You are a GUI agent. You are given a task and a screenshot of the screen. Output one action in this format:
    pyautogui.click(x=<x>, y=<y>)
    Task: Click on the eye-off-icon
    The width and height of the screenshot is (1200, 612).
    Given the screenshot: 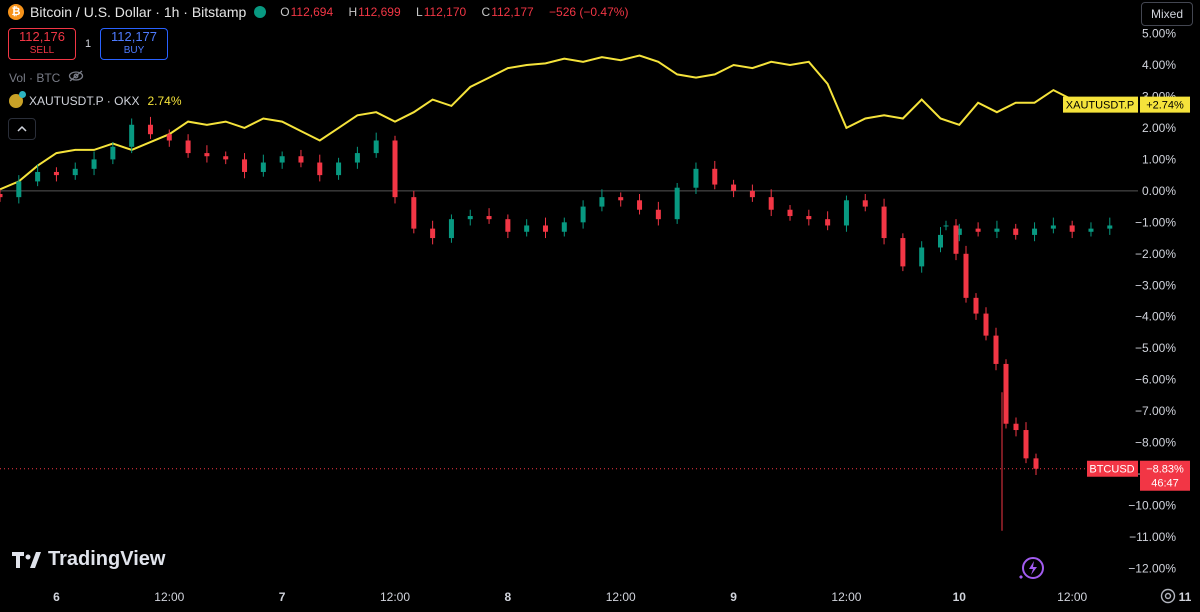 What is the action you would take?
    pyautogui.click(x=76, y=77)
    